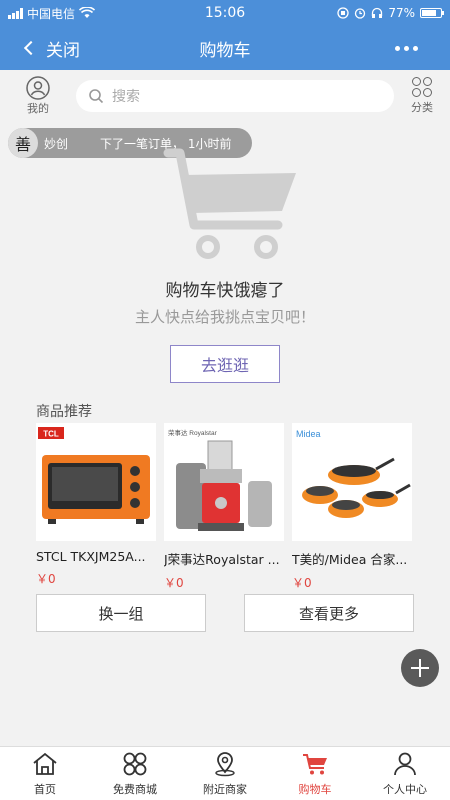  I want to click on tab-label: 首页, so click(45, 789).